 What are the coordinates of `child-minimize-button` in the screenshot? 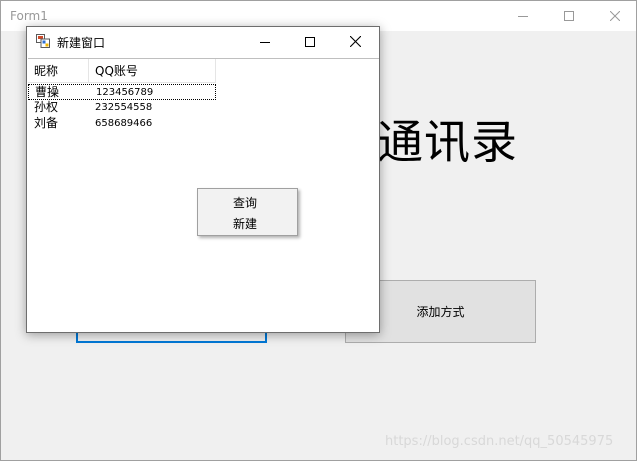 It's located at (265, 41).